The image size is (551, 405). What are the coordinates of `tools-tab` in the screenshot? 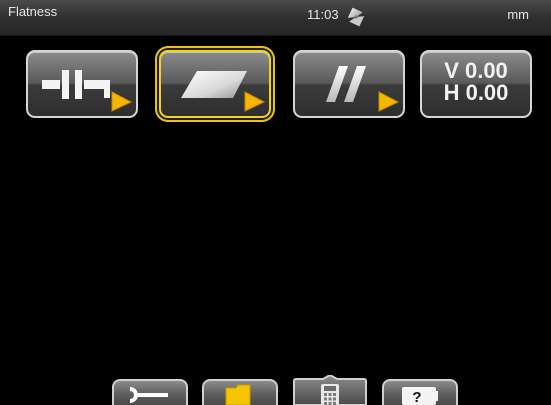 It's located at (150, 392).